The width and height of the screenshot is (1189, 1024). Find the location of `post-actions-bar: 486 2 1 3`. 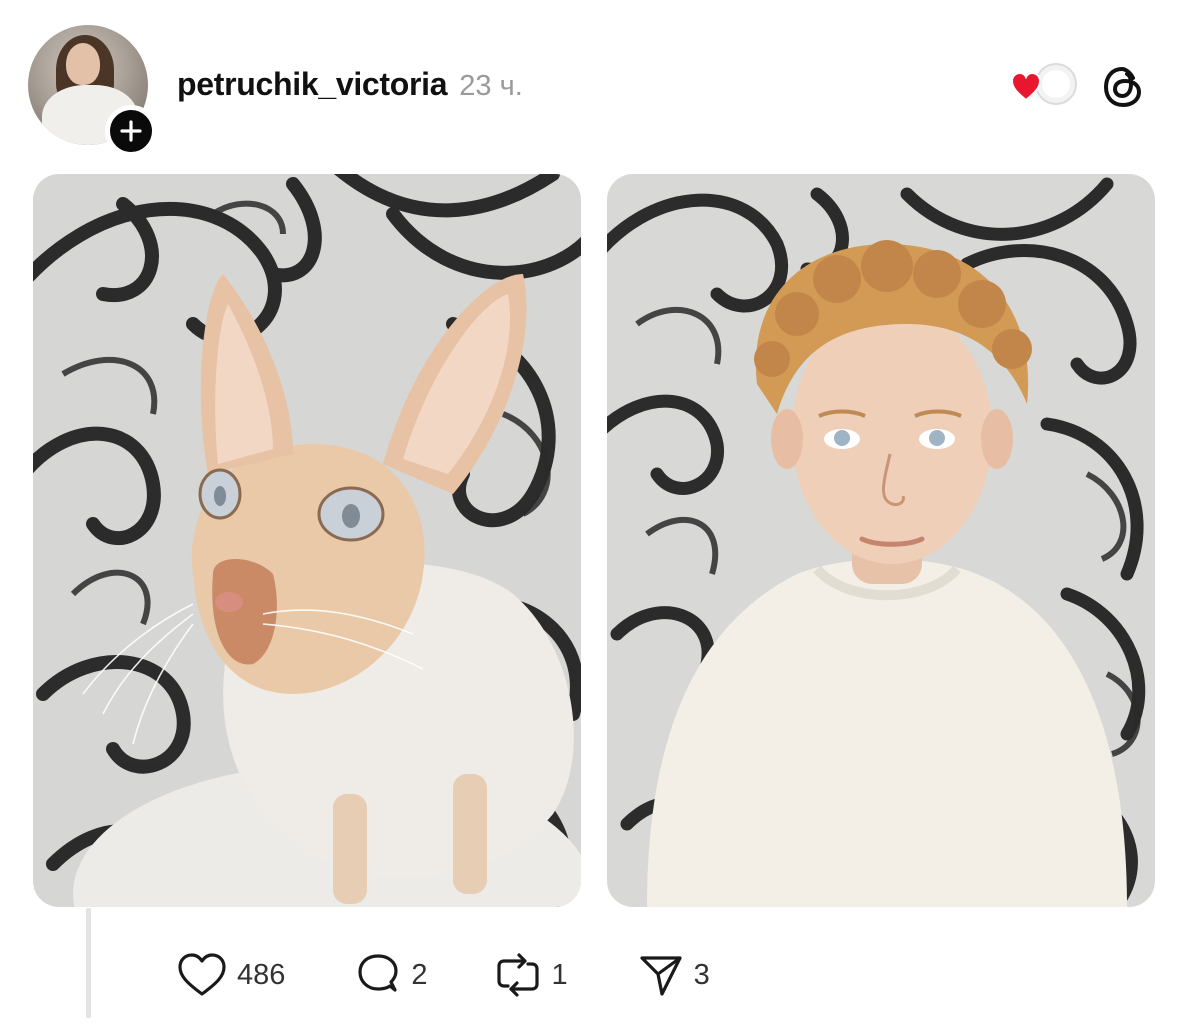

post-actions-bar: 486 2 1 3 is located at coordinates (443, 975).